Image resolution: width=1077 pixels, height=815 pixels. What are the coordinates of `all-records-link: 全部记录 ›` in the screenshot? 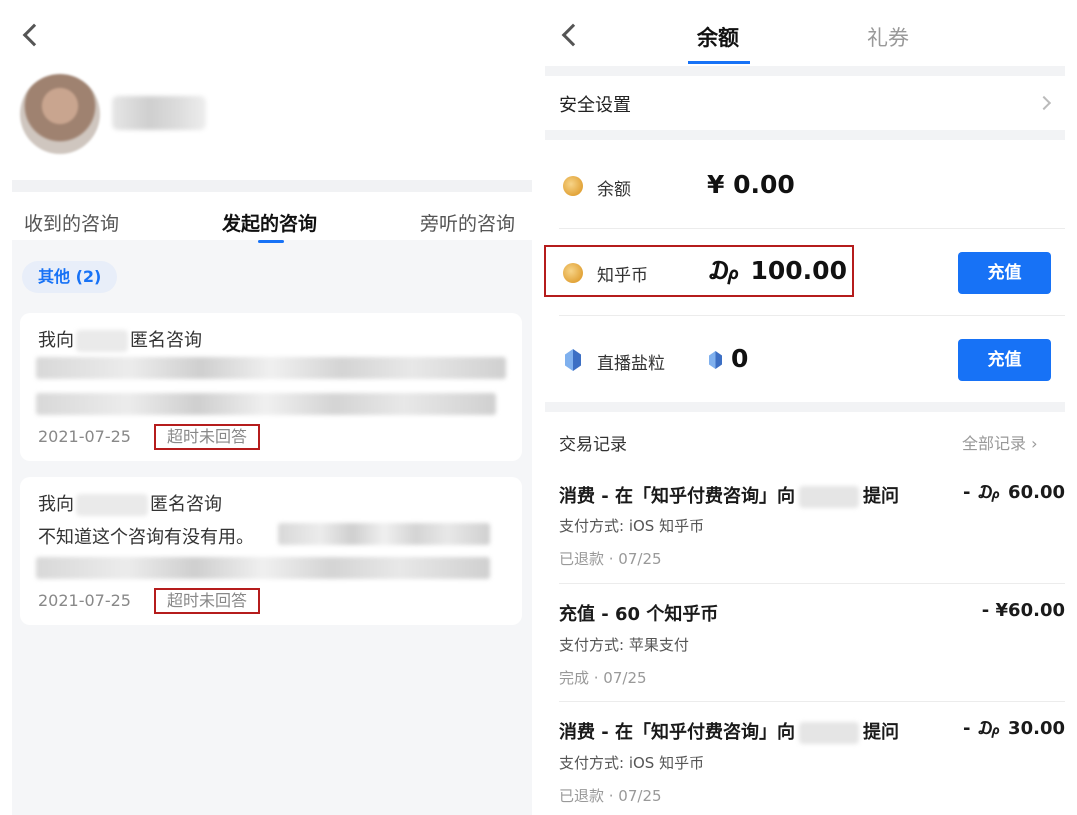 It's located at (1000, 442).